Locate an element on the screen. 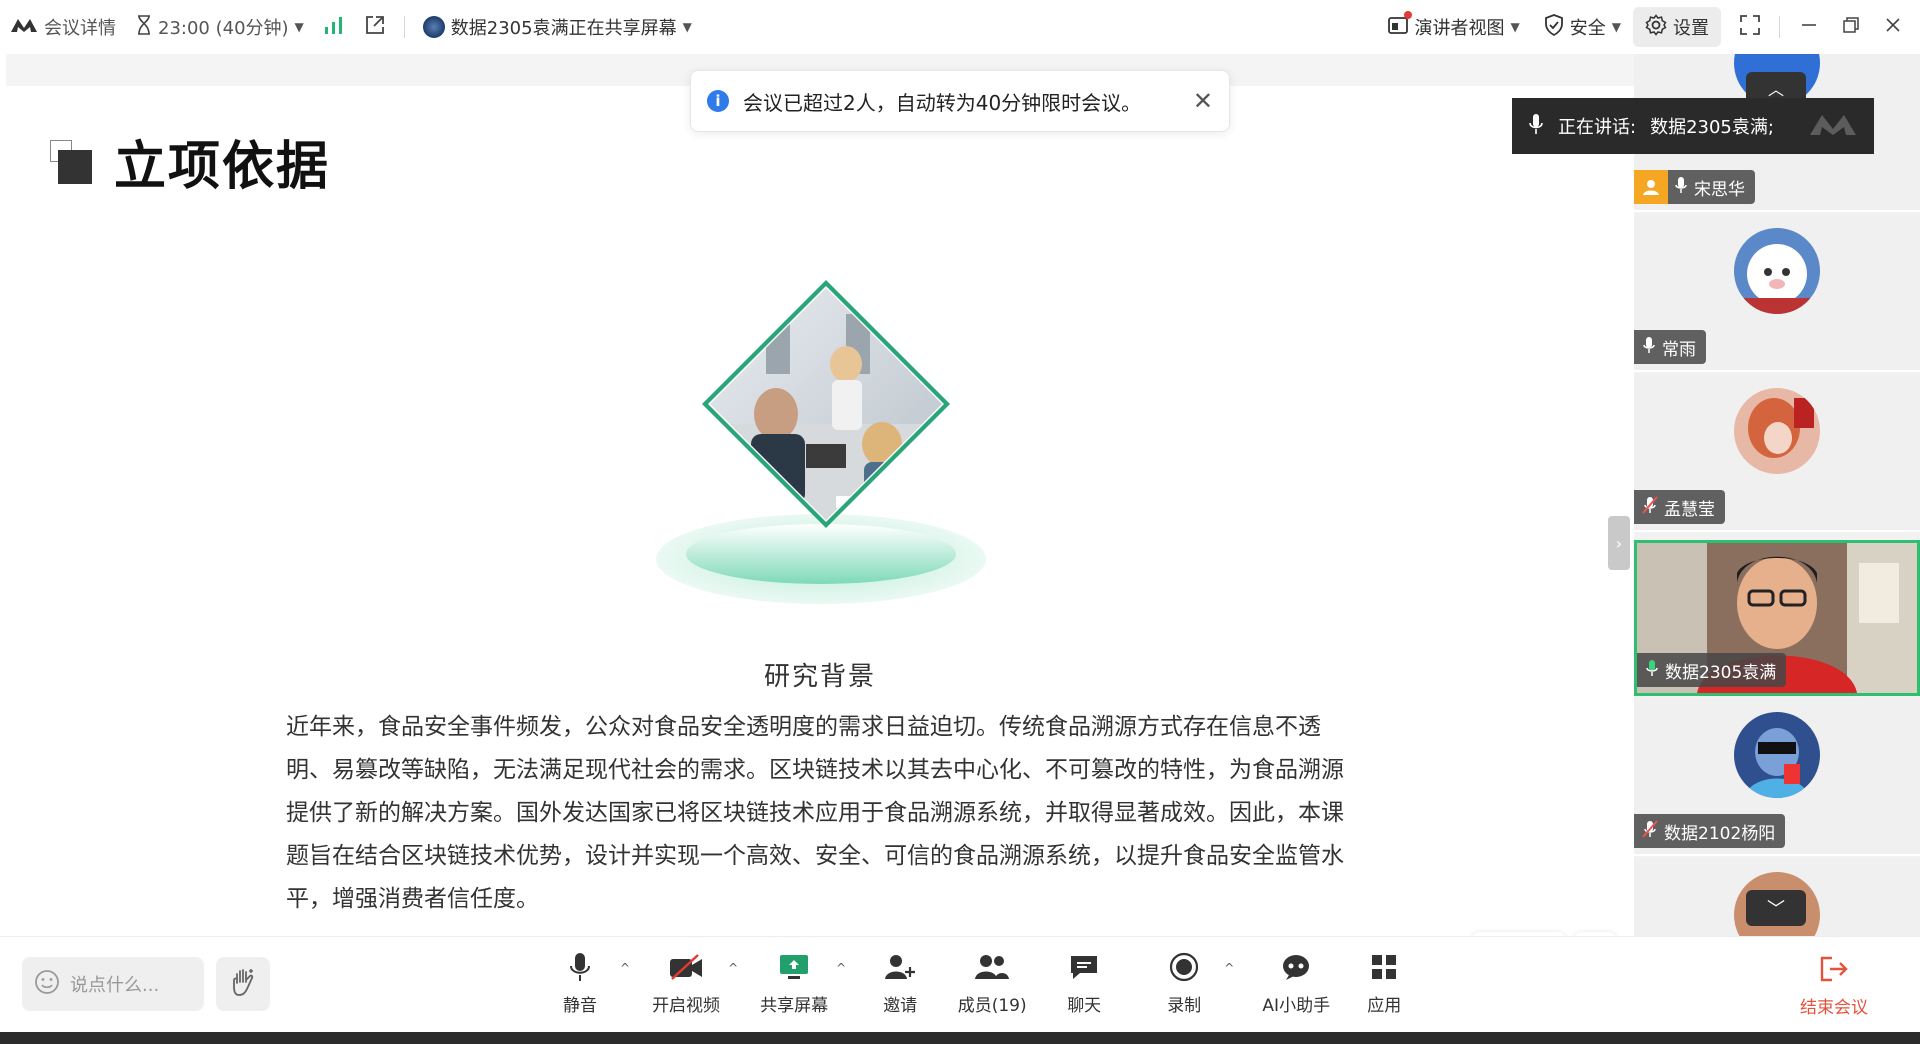  emoji-icon is located at coordinates (47, 984).